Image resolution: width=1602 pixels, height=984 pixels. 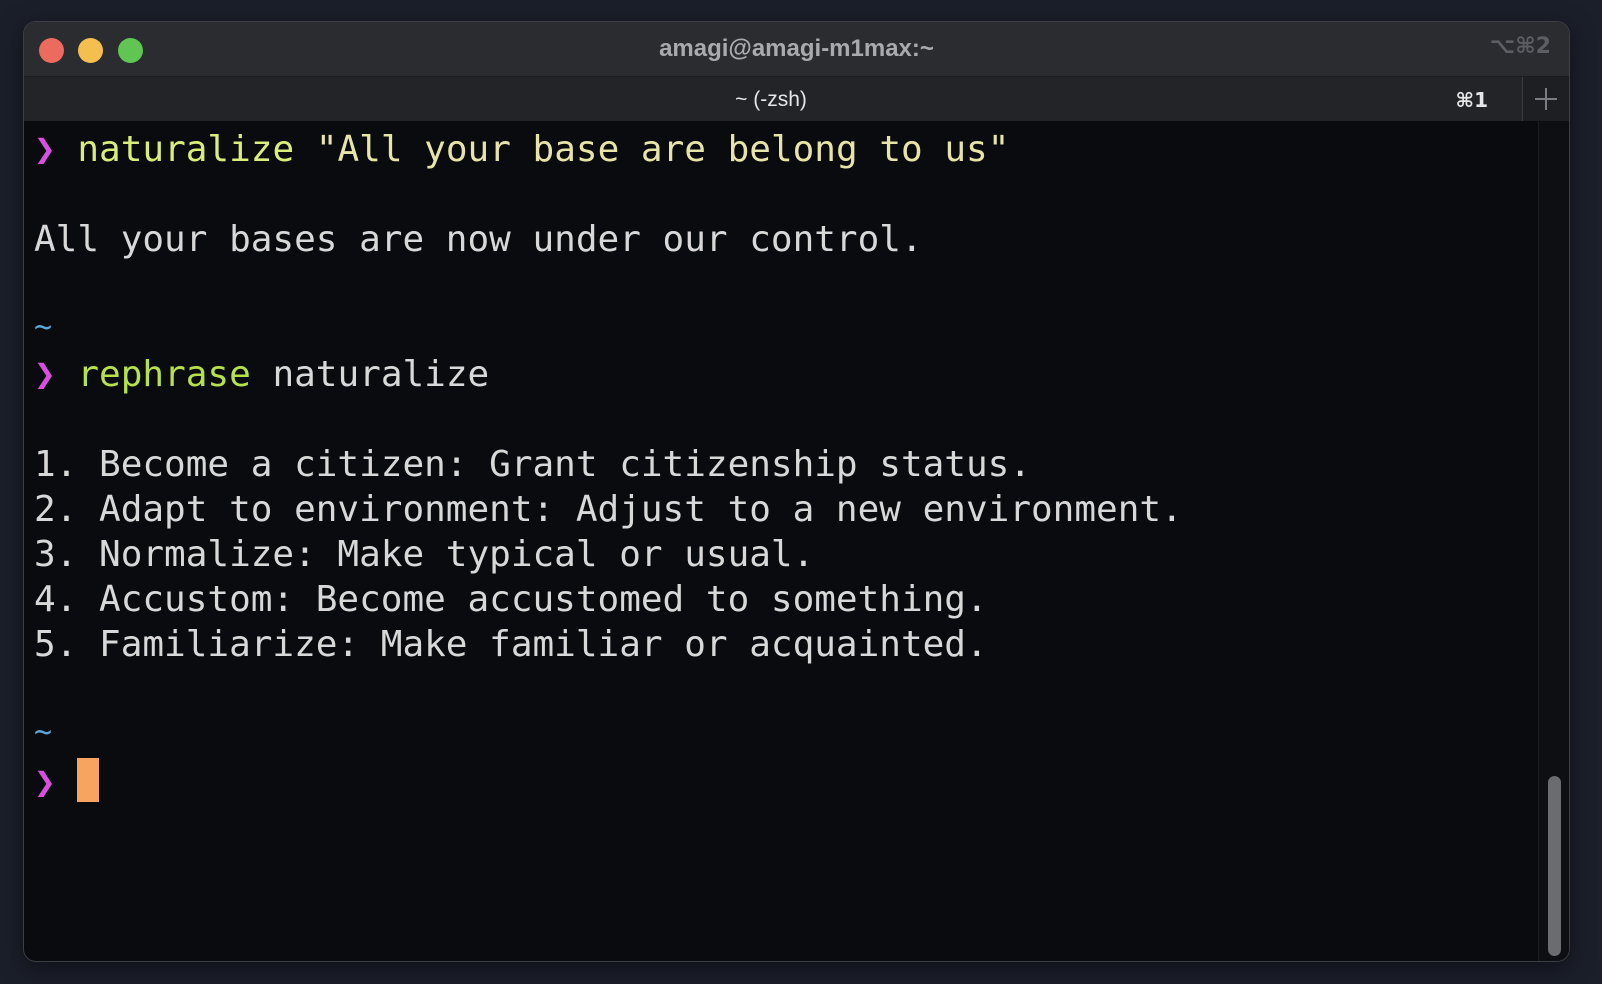 What do you see at coordinates (1520, 46) in the screenshot?
I see `window-shortcut: ⌥⌘2` at bounding box center [1520, 46].